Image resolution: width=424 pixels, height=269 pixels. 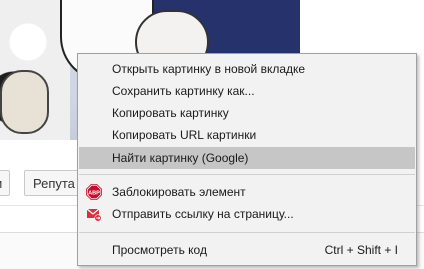 What do you see at coordinates (361, 250) in the screenshot?
I see `menu-item-shortcut: Ctrl + Shift + I` at bounding box center [361, 250].